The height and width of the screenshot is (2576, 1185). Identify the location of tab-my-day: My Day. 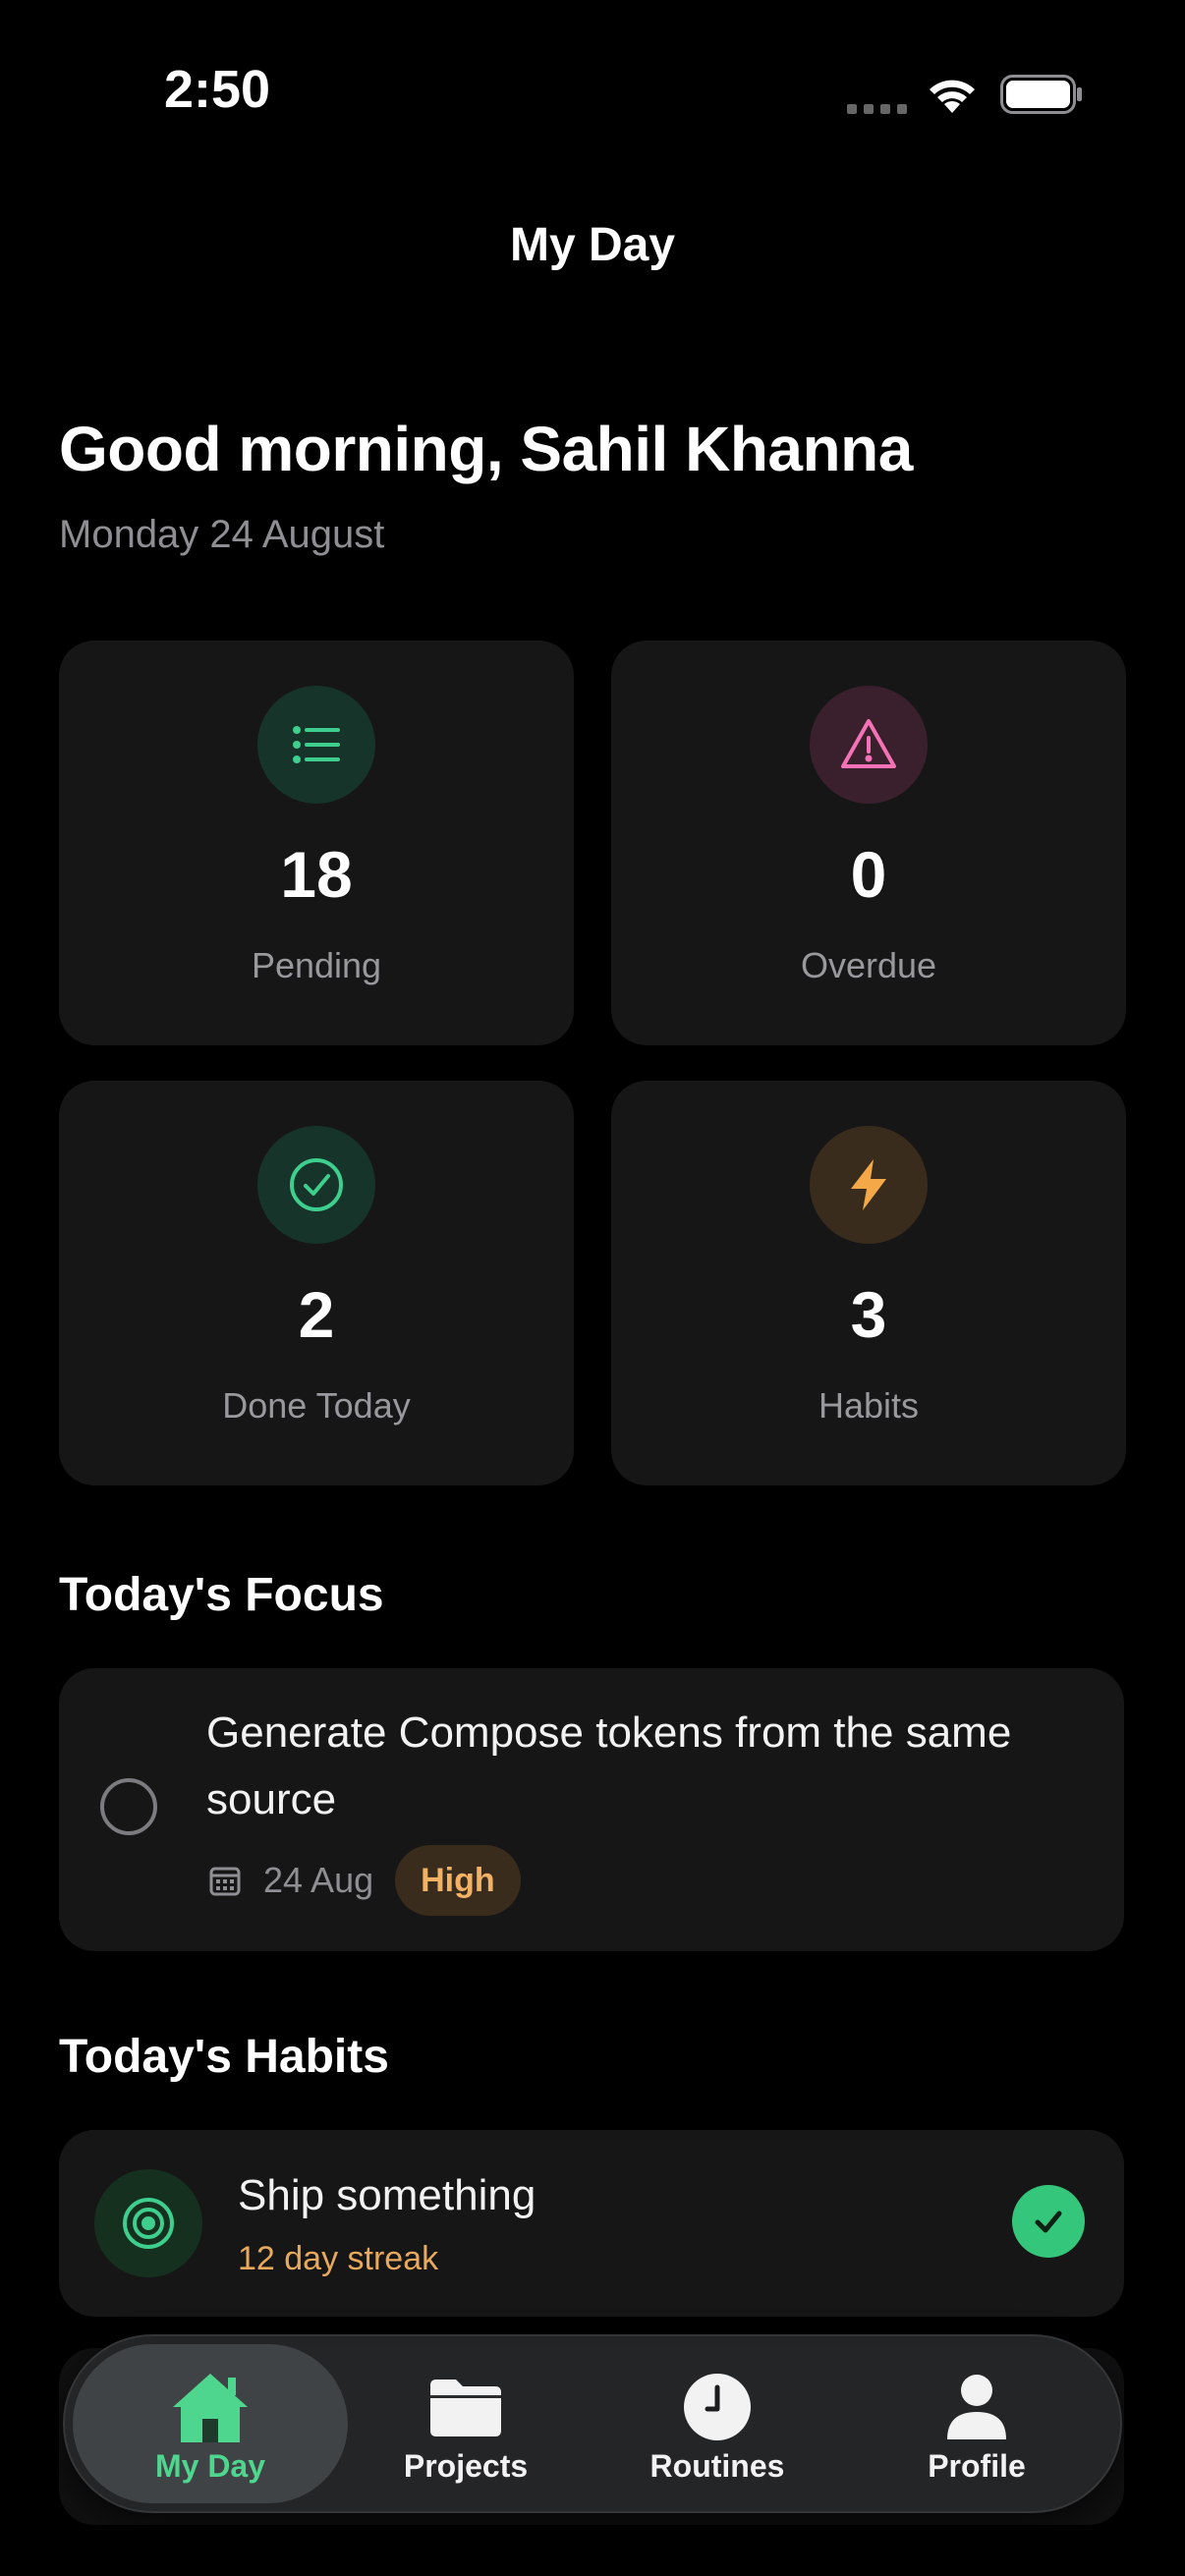
(211, 2423).